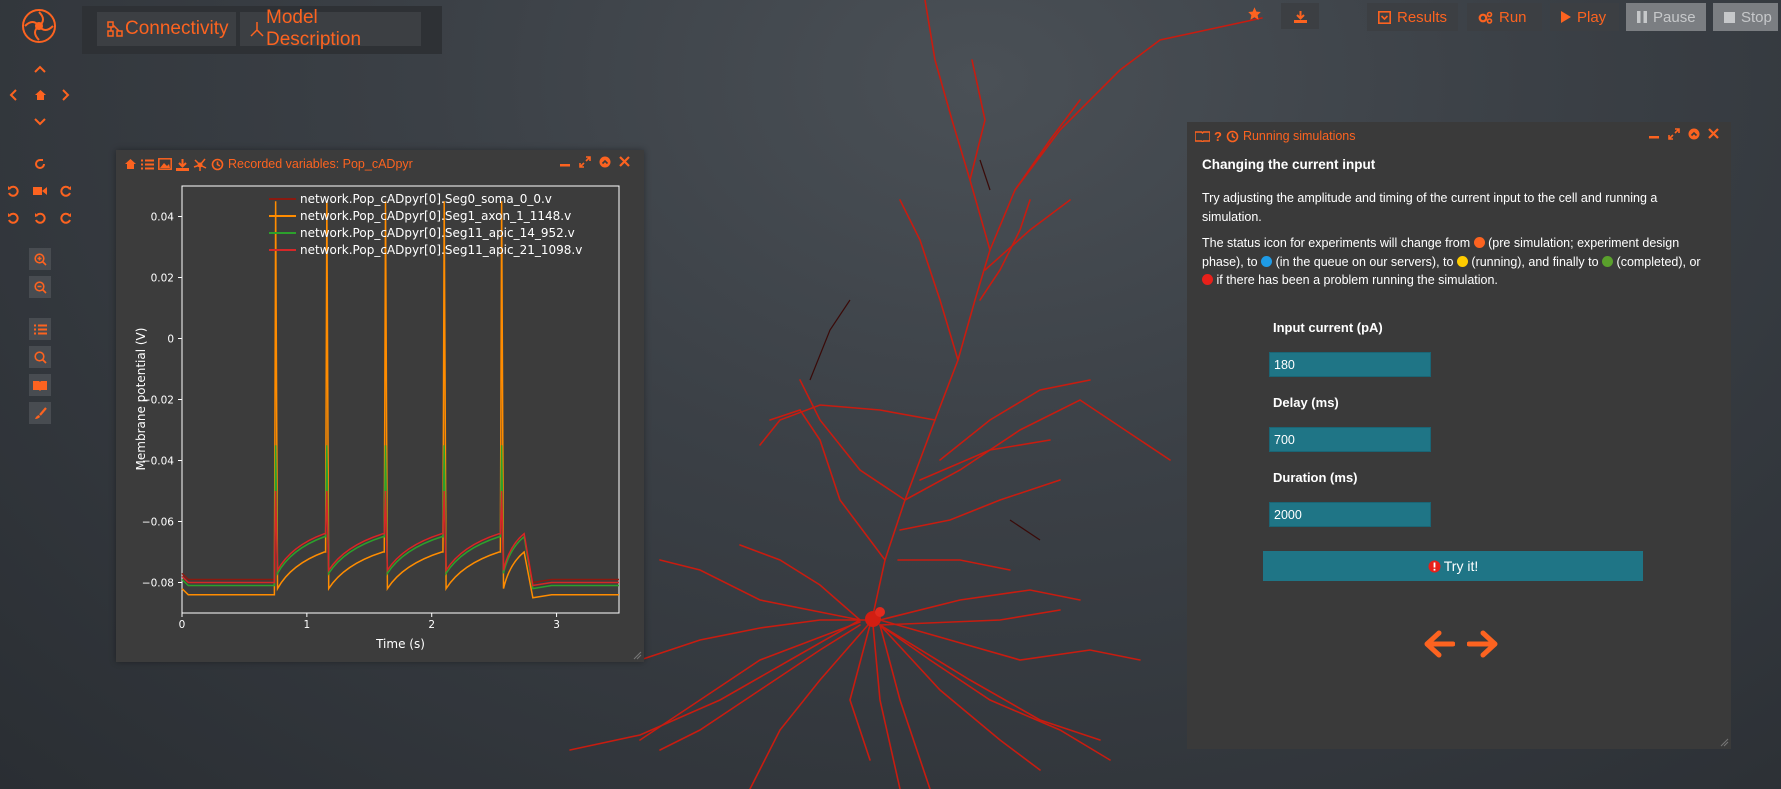 Image resolution: width=1781 pixels, height=789 pixels. I want to click on home-button, so click(40, 95).